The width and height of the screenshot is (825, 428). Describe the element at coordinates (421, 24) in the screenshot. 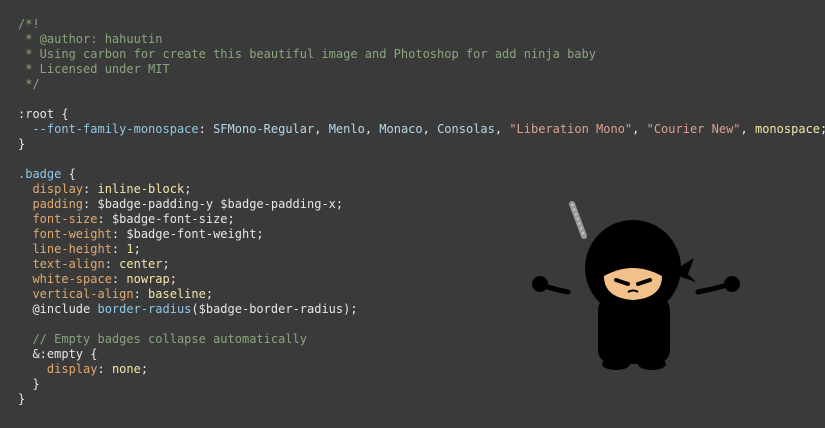

I see `code-line: /*!` at that location.